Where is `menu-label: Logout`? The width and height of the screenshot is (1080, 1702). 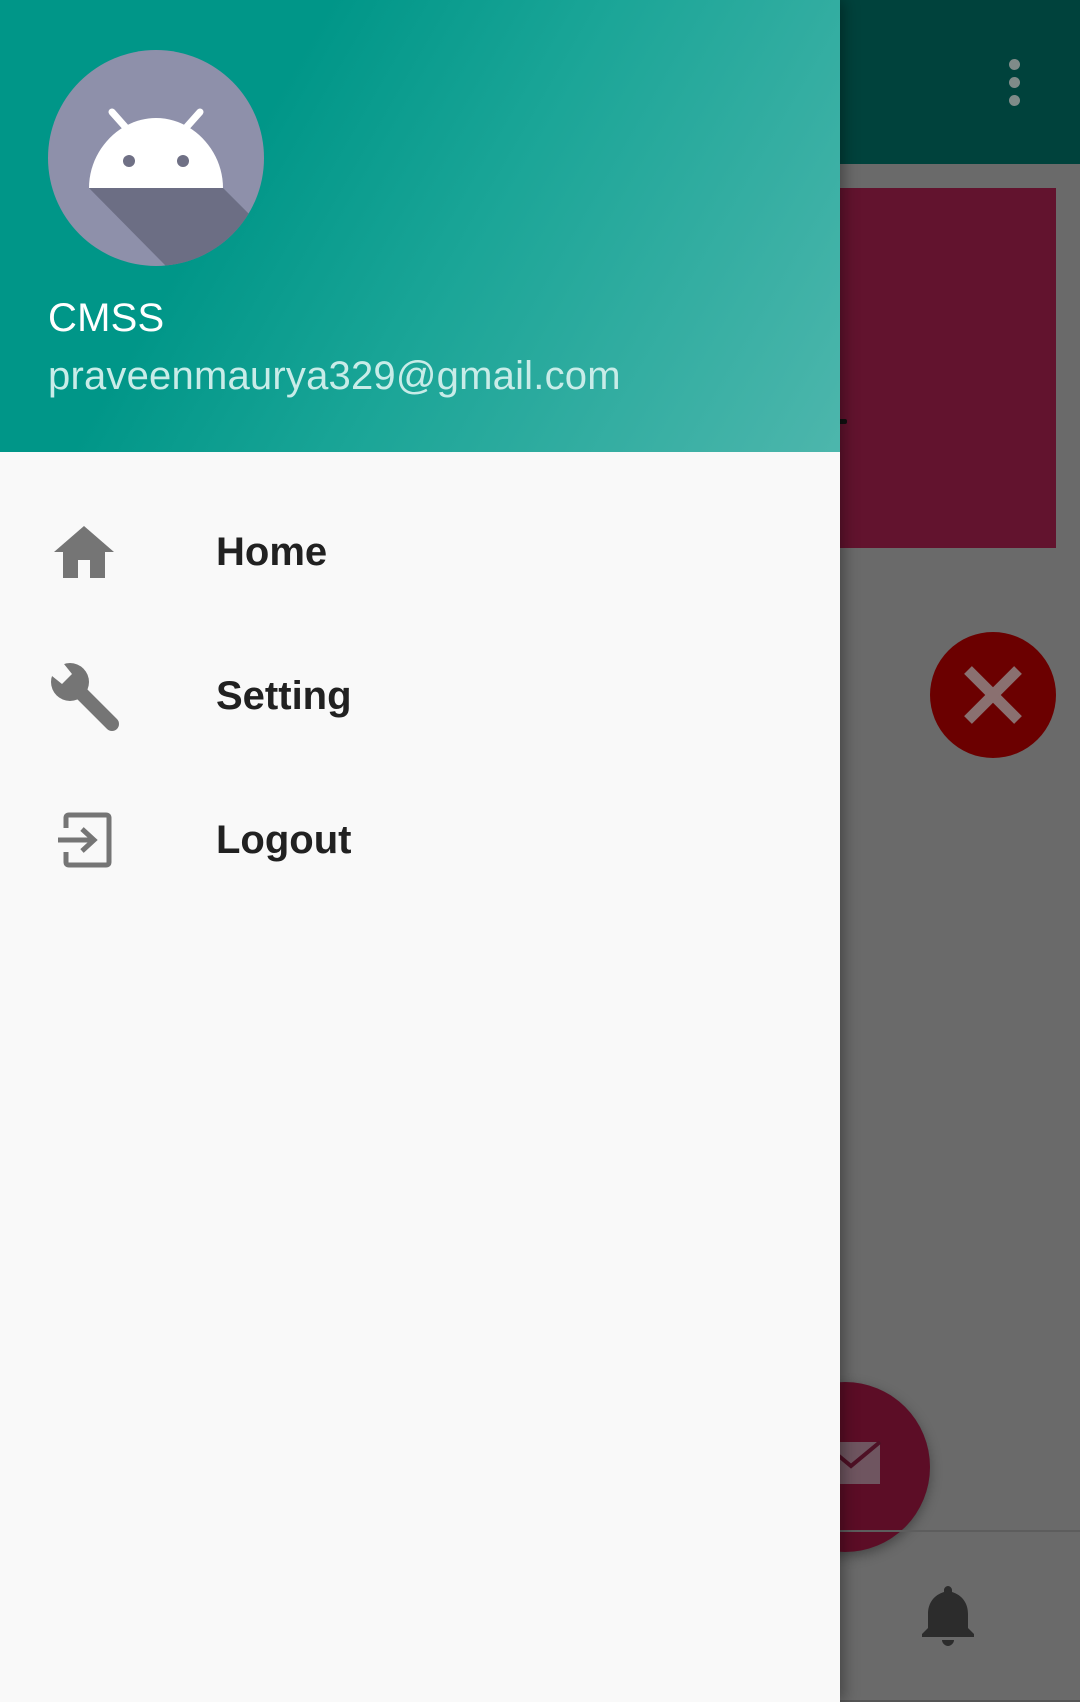
menu-label: Logout is located at coordinates (284, 839).